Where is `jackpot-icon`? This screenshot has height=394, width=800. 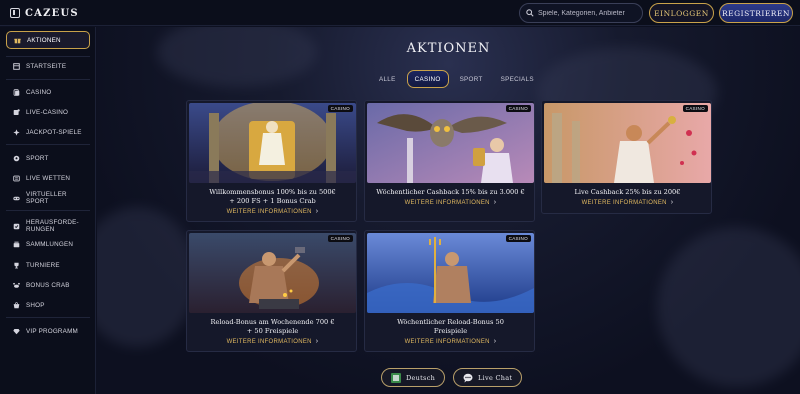
jackpot-icon is located at coordinates (16, 132).